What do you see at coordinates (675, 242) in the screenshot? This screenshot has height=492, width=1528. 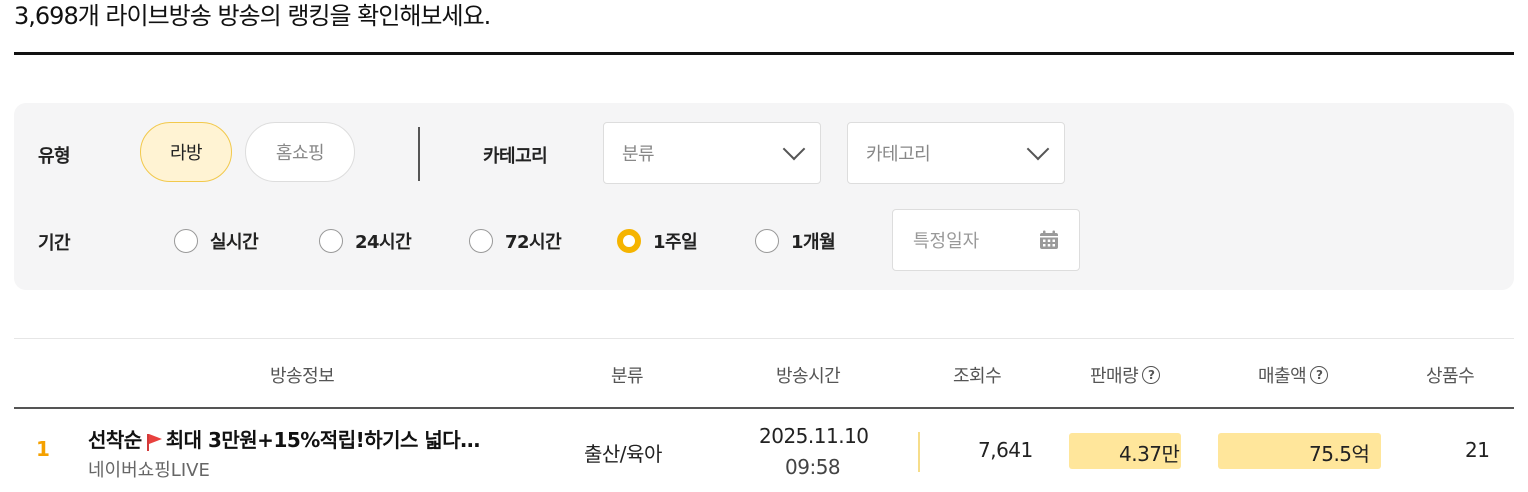 I see `period-option-label: 1주일` at bounding box center [675, 242].